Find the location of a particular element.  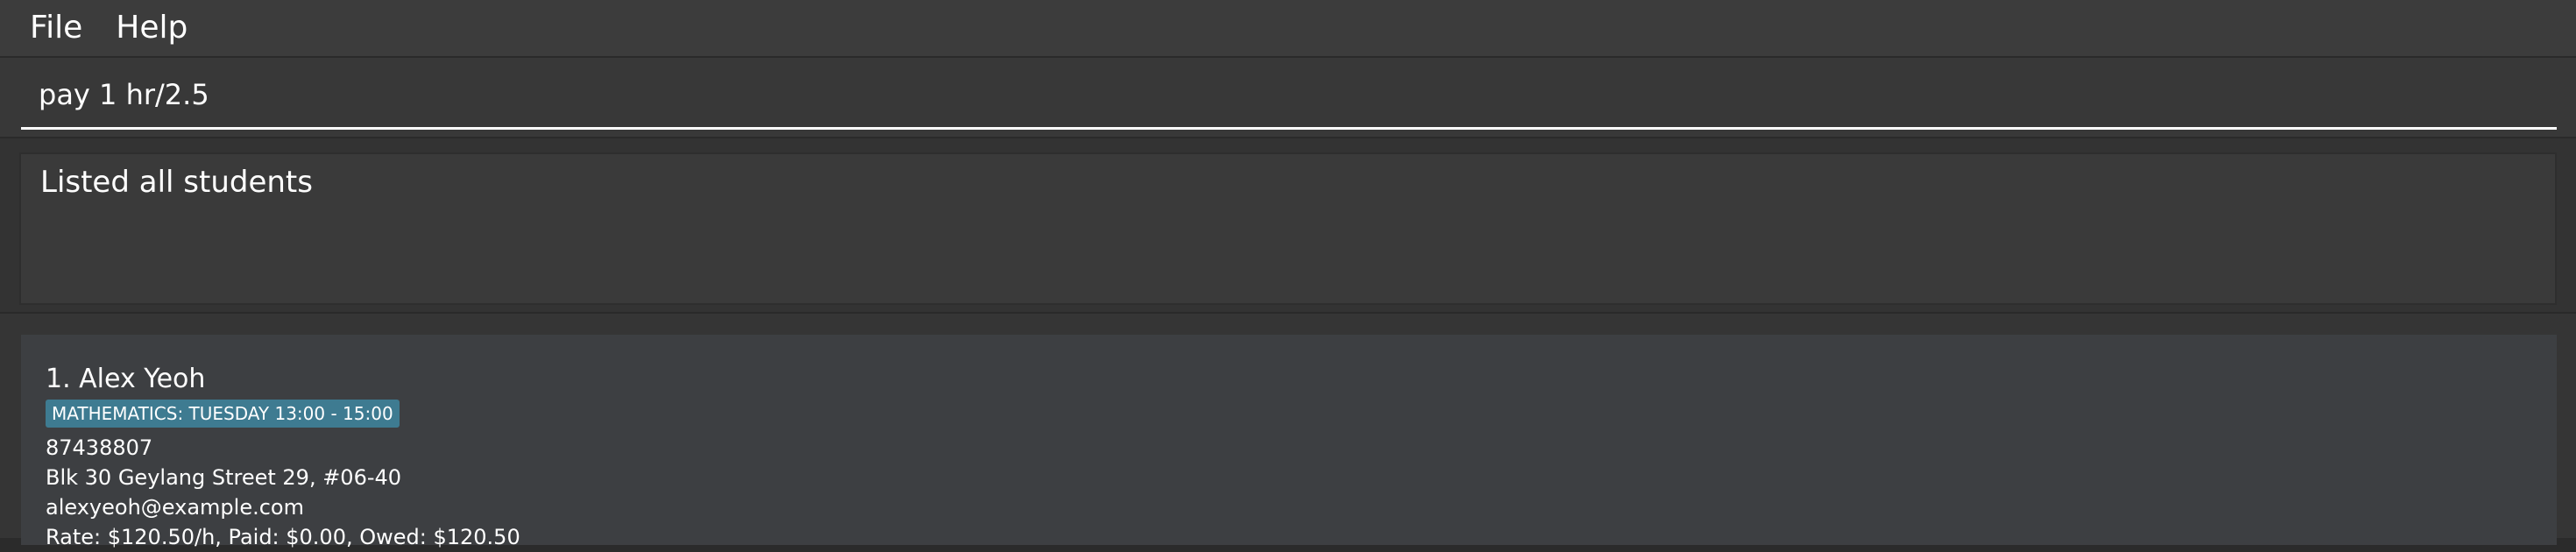

student-address: Blk 30 Geylang Street 29, #06-40 is located at coordinates (224, 477).